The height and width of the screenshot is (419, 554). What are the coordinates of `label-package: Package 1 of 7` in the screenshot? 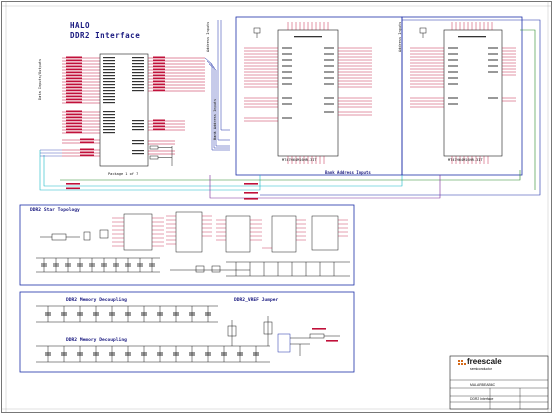 It's located at (123, 174).